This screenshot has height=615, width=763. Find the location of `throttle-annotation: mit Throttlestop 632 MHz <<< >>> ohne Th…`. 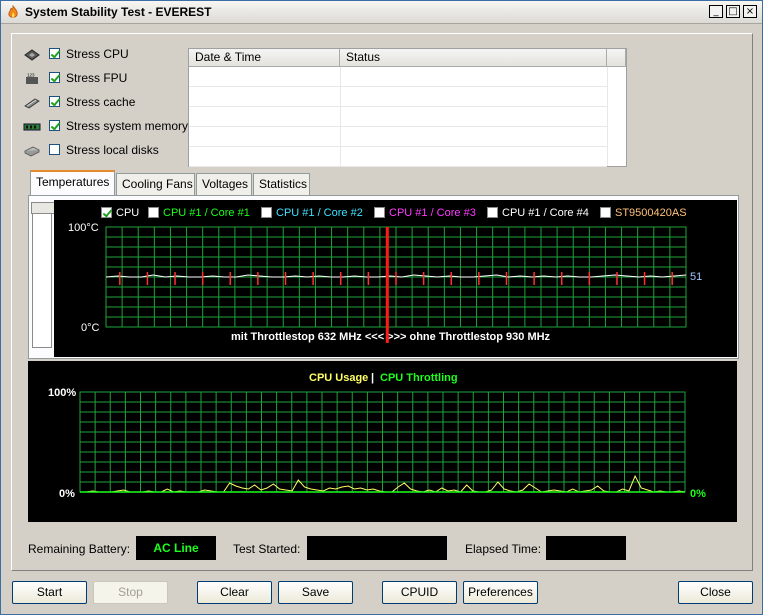

throttle-annotation: mit Throttlestop 632 MHz <<< >>> ohne Th… is located at coordinates (391, 337).